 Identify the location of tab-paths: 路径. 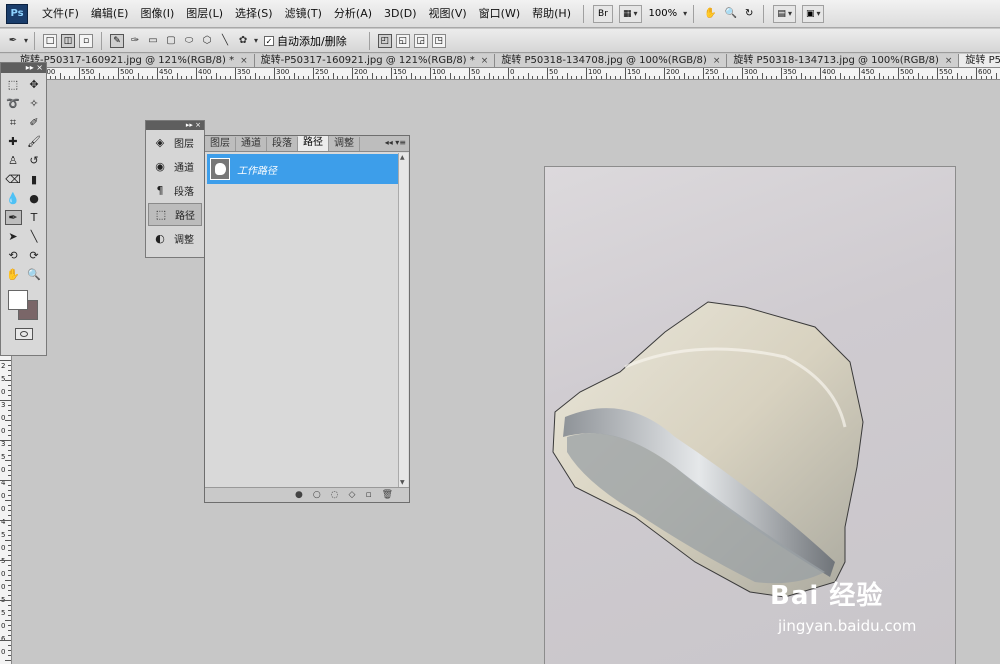
(313, 143).